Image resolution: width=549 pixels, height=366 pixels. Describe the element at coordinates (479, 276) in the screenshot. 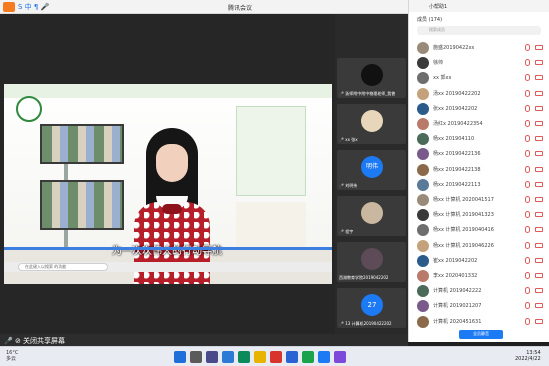

I see `participant-row: 李xx 2020401332` at that location.